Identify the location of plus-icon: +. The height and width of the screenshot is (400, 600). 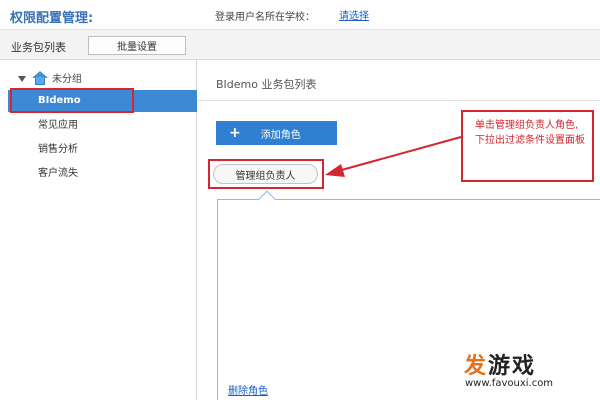
(235, 133).